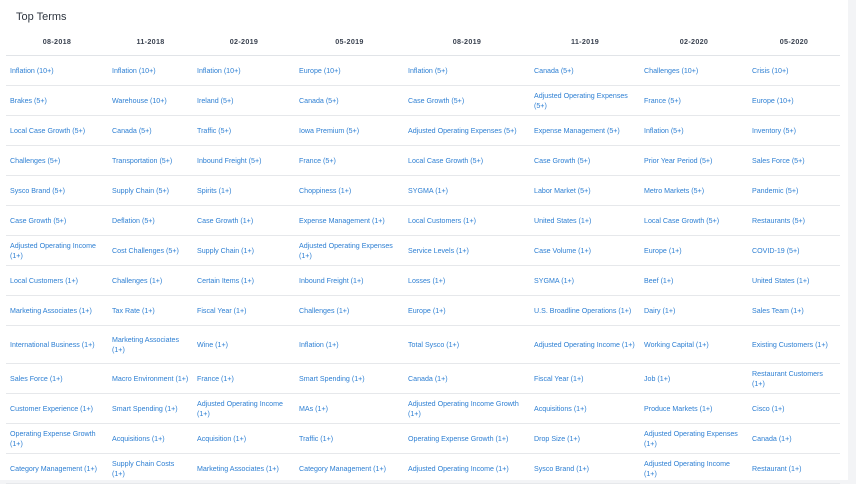 Image resolution: width=856 pixels, height=484 pixels. I want to click on term-link: Traffic (5+), so click(214, 131).